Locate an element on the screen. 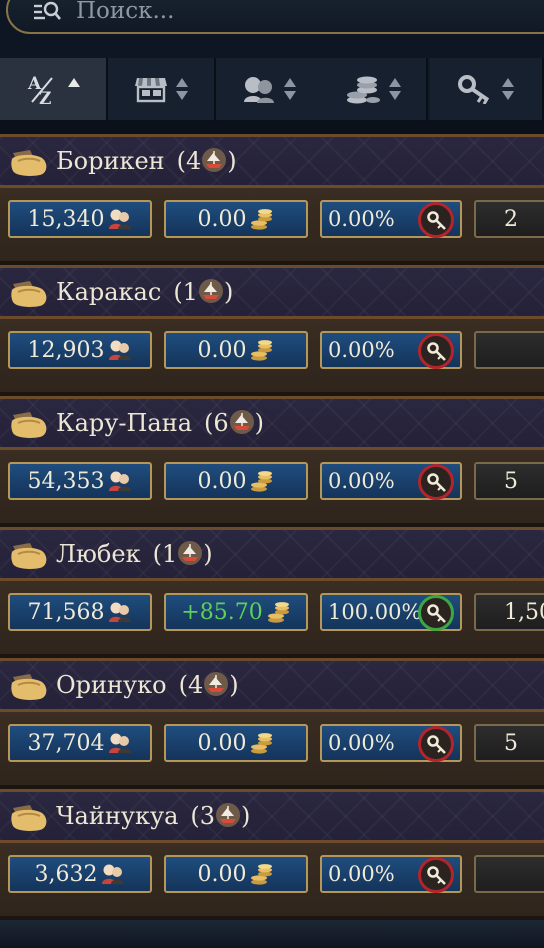 The height and width of the screenshot is (948, 544). colony-name: Каракас is located at coordinates (109, 292).